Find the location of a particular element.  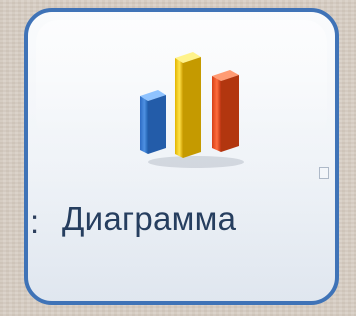

dropdown-marker is located at coordinates (324, 173).